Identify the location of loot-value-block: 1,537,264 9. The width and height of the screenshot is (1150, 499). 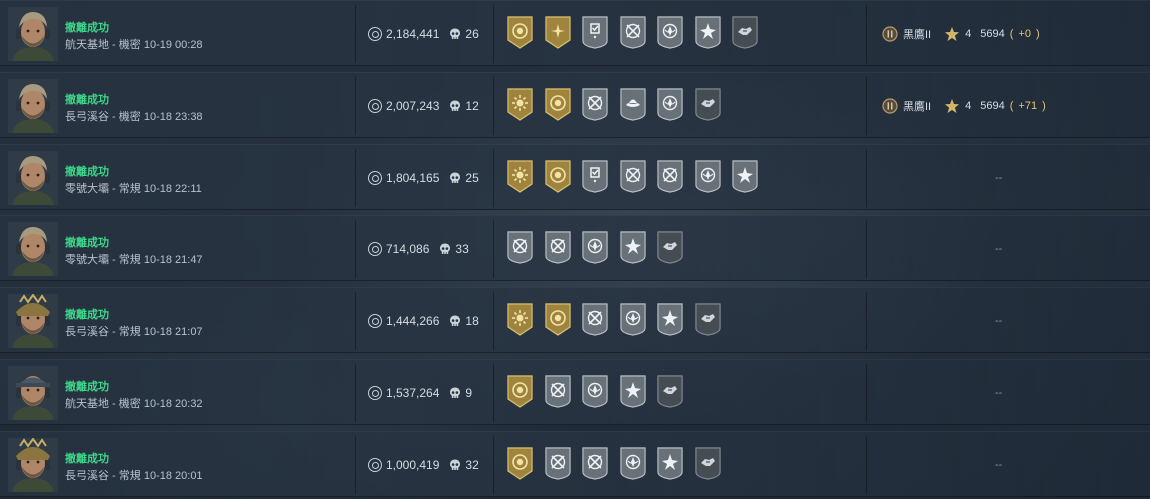
(420, 393).